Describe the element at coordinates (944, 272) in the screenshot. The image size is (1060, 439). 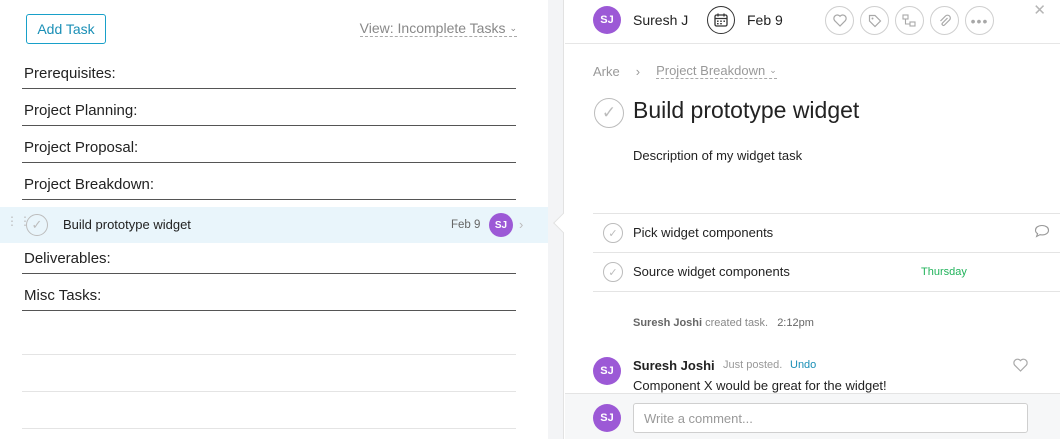
I see `subtask-due-date: Thursday` at that location.